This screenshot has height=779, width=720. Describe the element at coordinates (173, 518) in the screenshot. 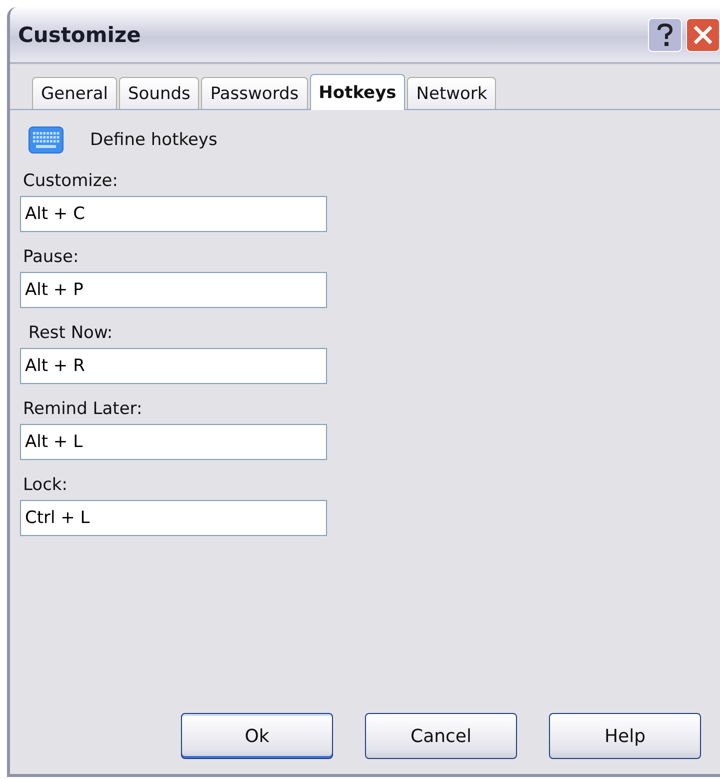

I see `hotkey-field: Ctrl + L` at that location.